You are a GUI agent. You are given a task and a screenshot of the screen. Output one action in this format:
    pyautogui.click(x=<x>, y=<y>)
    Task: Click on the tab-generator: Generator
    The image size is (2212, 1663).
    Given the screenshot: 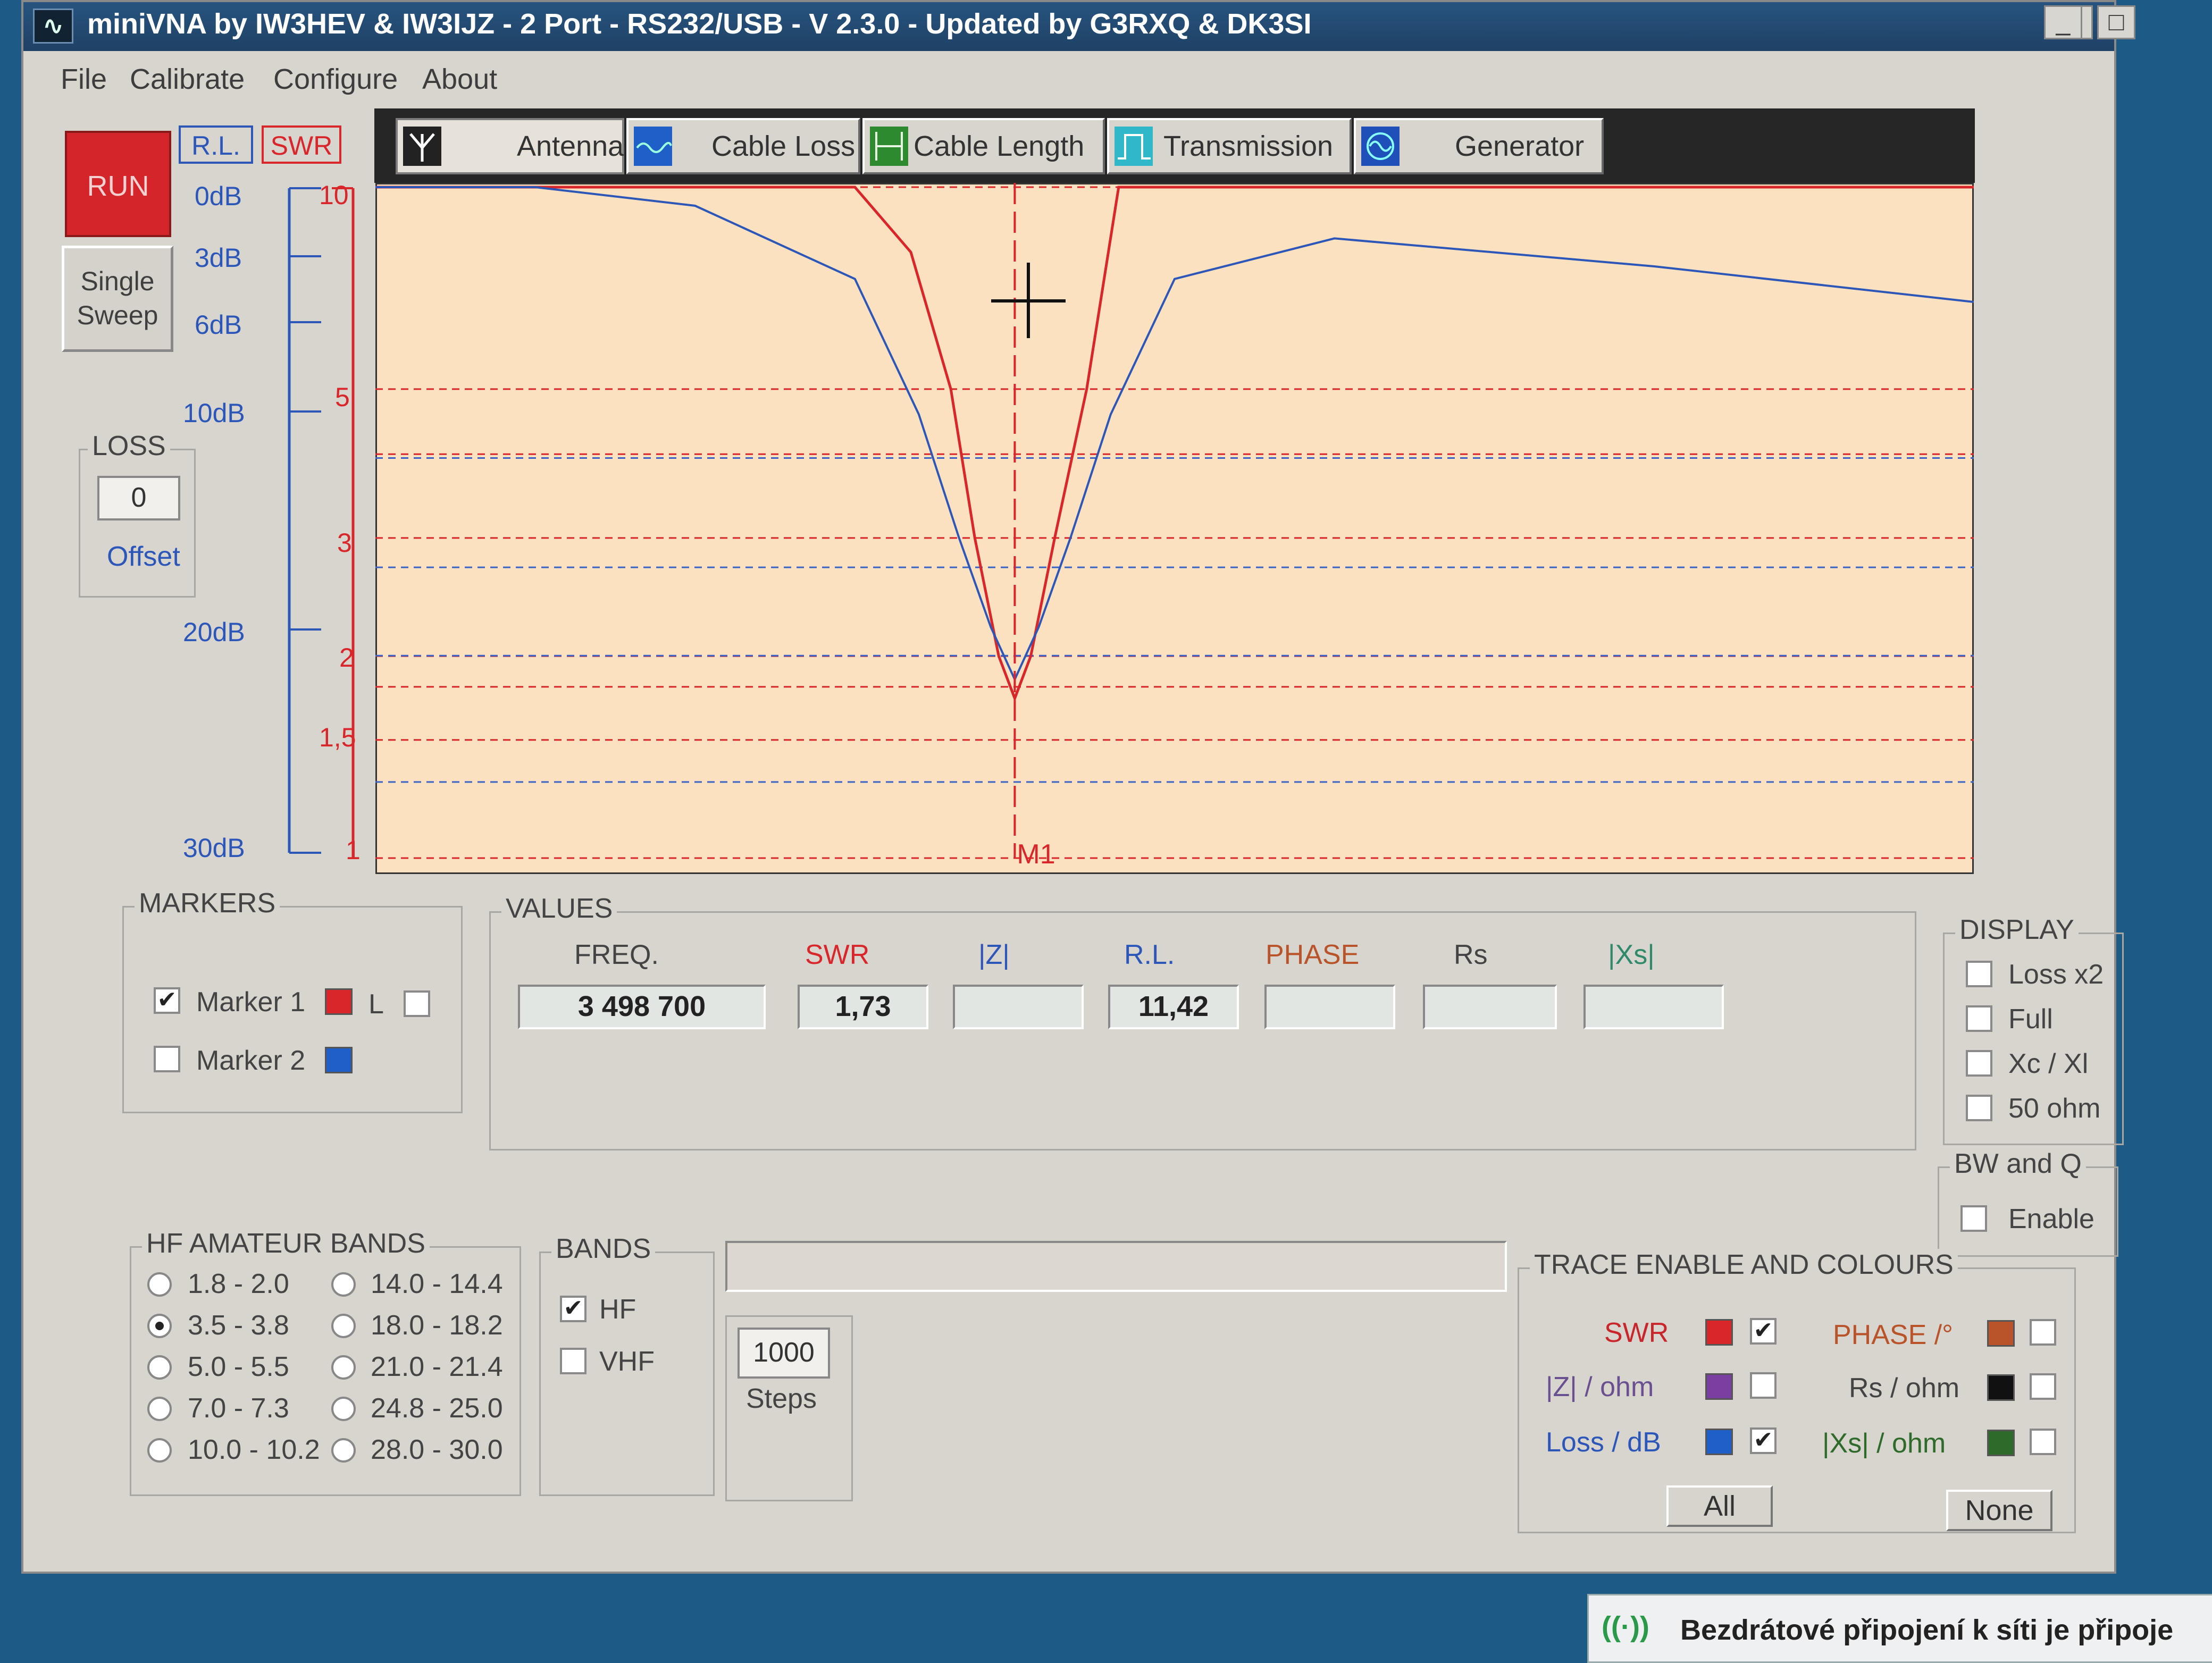 What is the action you would take?
    pyautogui.click(x=1479, y=146)
    